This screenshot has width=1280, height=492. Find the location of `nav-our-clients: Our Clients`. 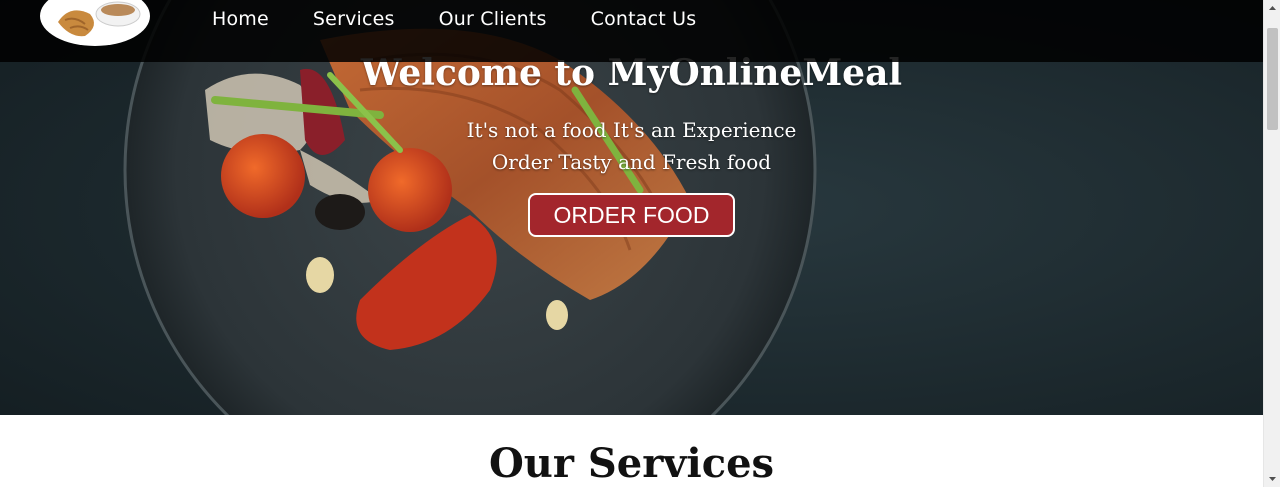

nav-our-clients: Our Clients is located at coordinates (493, 19).